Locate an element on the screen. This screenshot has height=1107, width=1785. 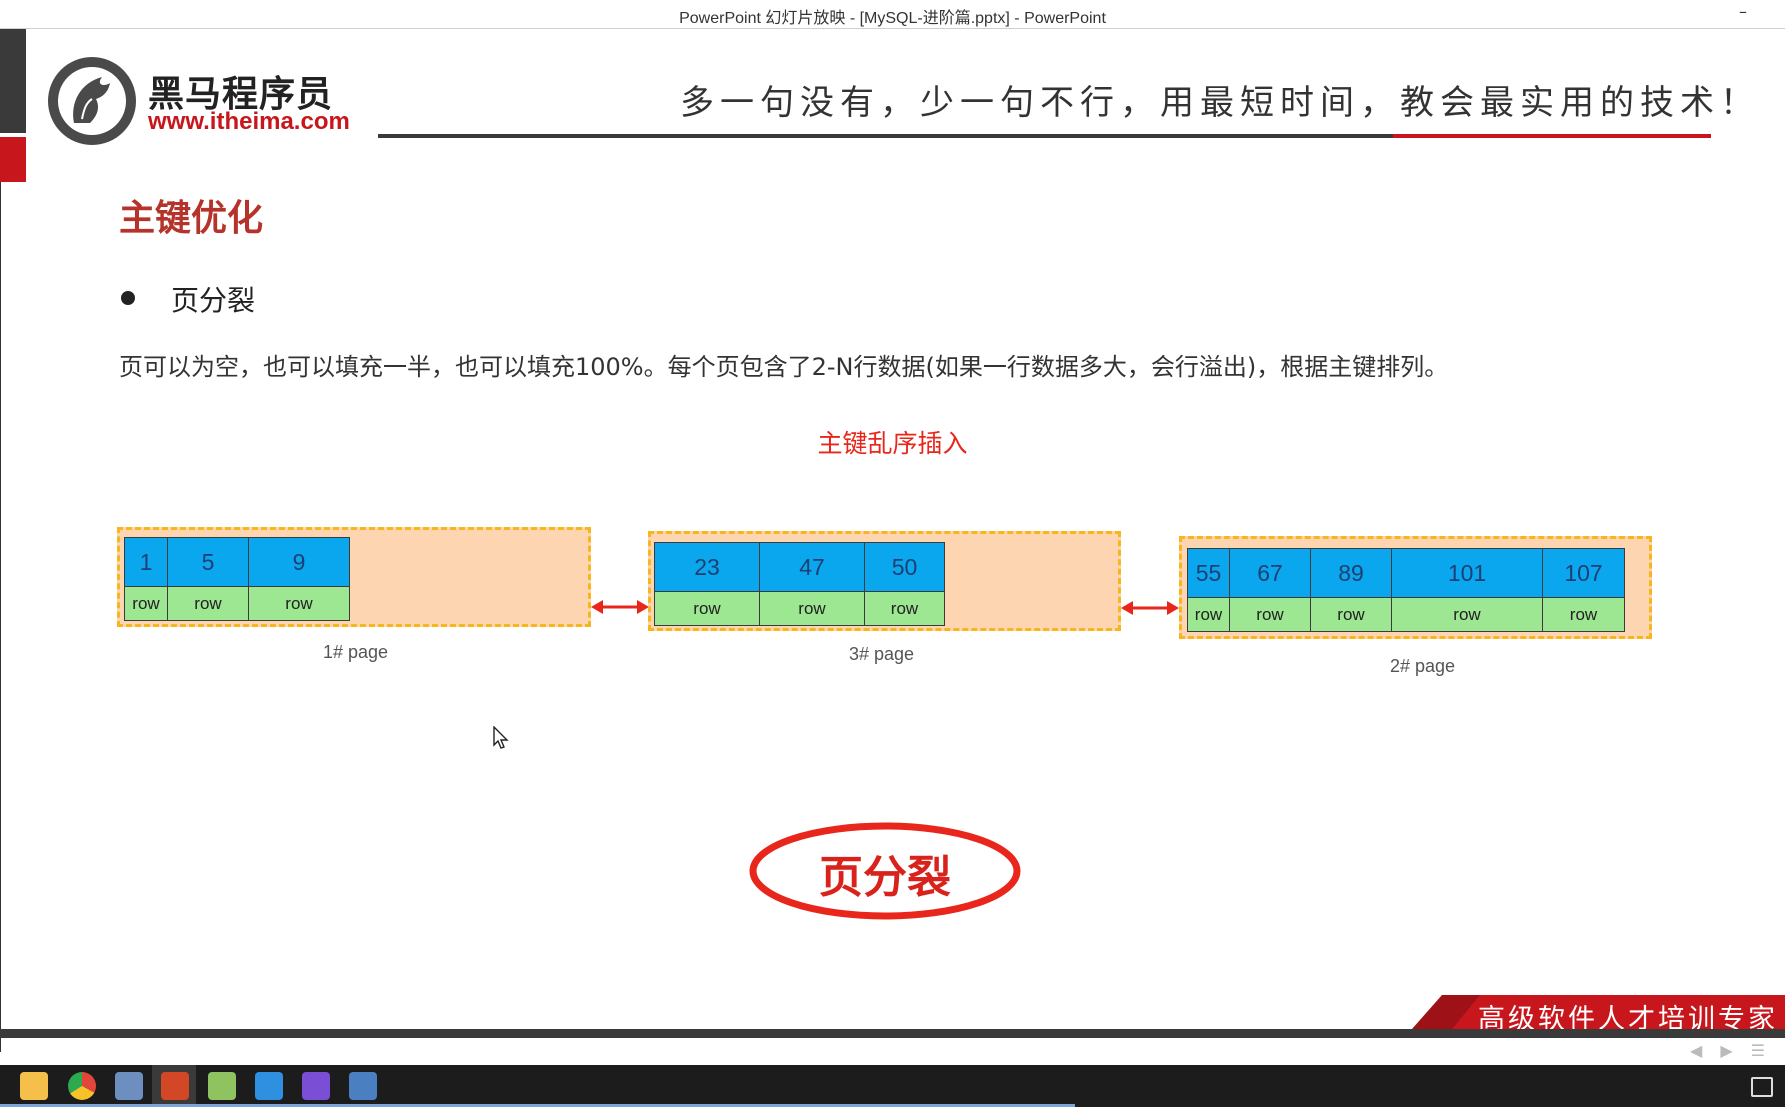
header-rule is located at coordinates (885, 136).